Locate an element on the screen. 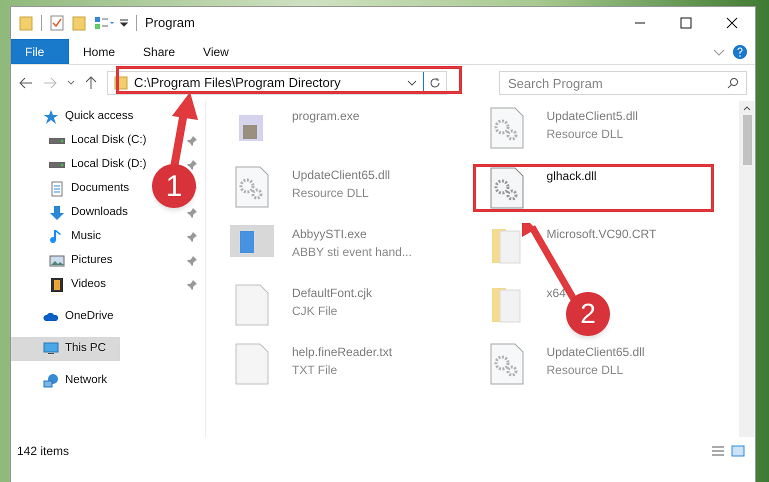 This screenshot has width=769, height=482. sidebar-item: Videos is located at coordinates (77, 285).